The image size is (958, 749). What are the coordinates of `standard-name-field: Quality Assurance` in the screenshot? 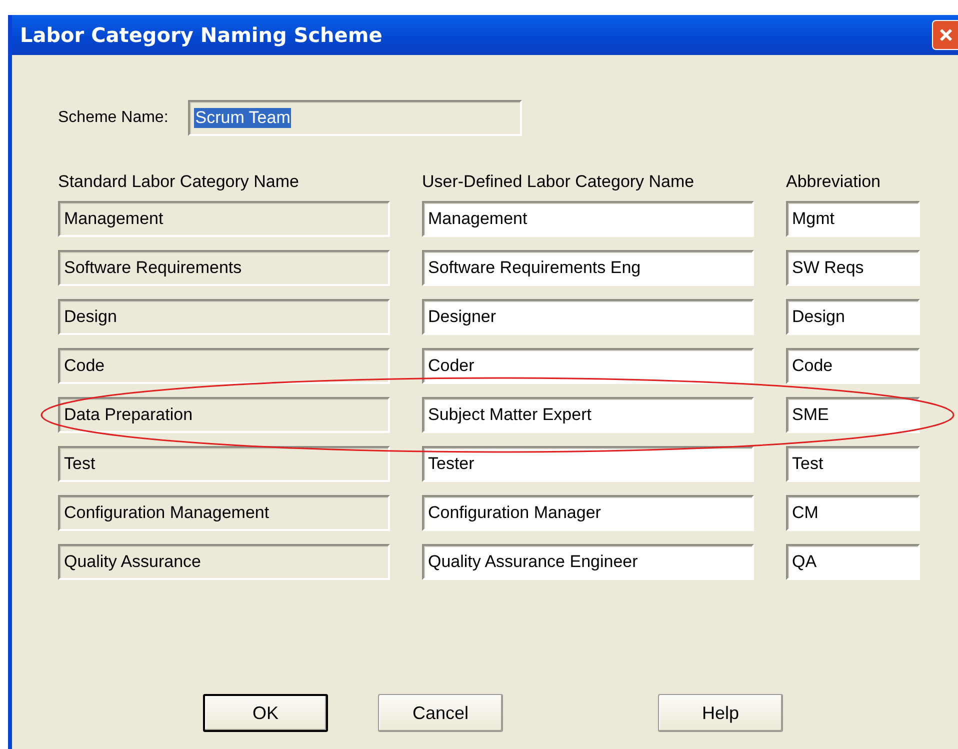 It's located at (224, 562).